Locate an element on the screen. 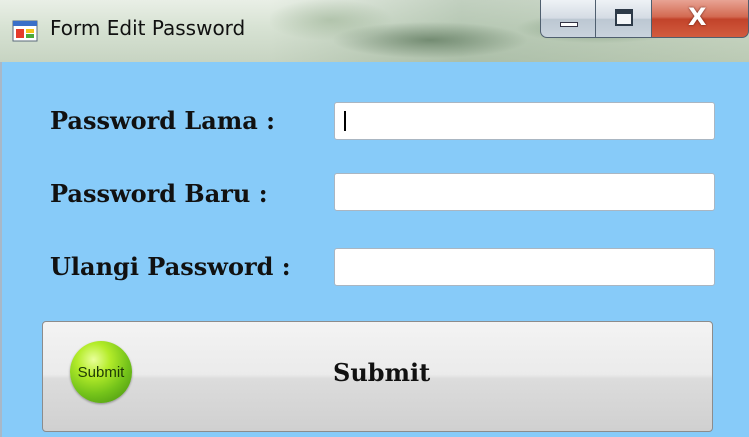 The height and width of the screenshot is (437, 749). repeat-password-label: Ulangi Password : is located at coordinates (170, 266).